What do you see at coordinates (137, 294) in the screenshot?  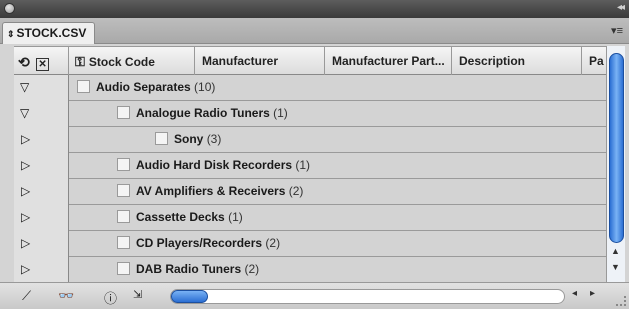 I see `shrink-icon: ⇲` at bounding box center [137, 294].